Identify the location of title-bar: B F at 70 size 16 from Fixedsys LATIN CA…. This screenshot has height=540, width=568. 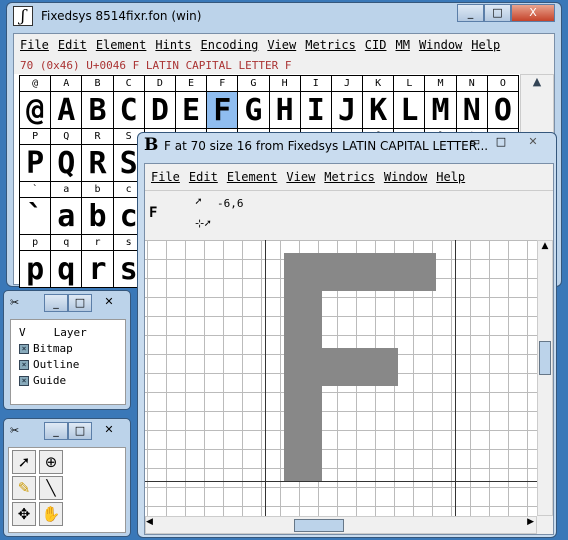
(347, 147).